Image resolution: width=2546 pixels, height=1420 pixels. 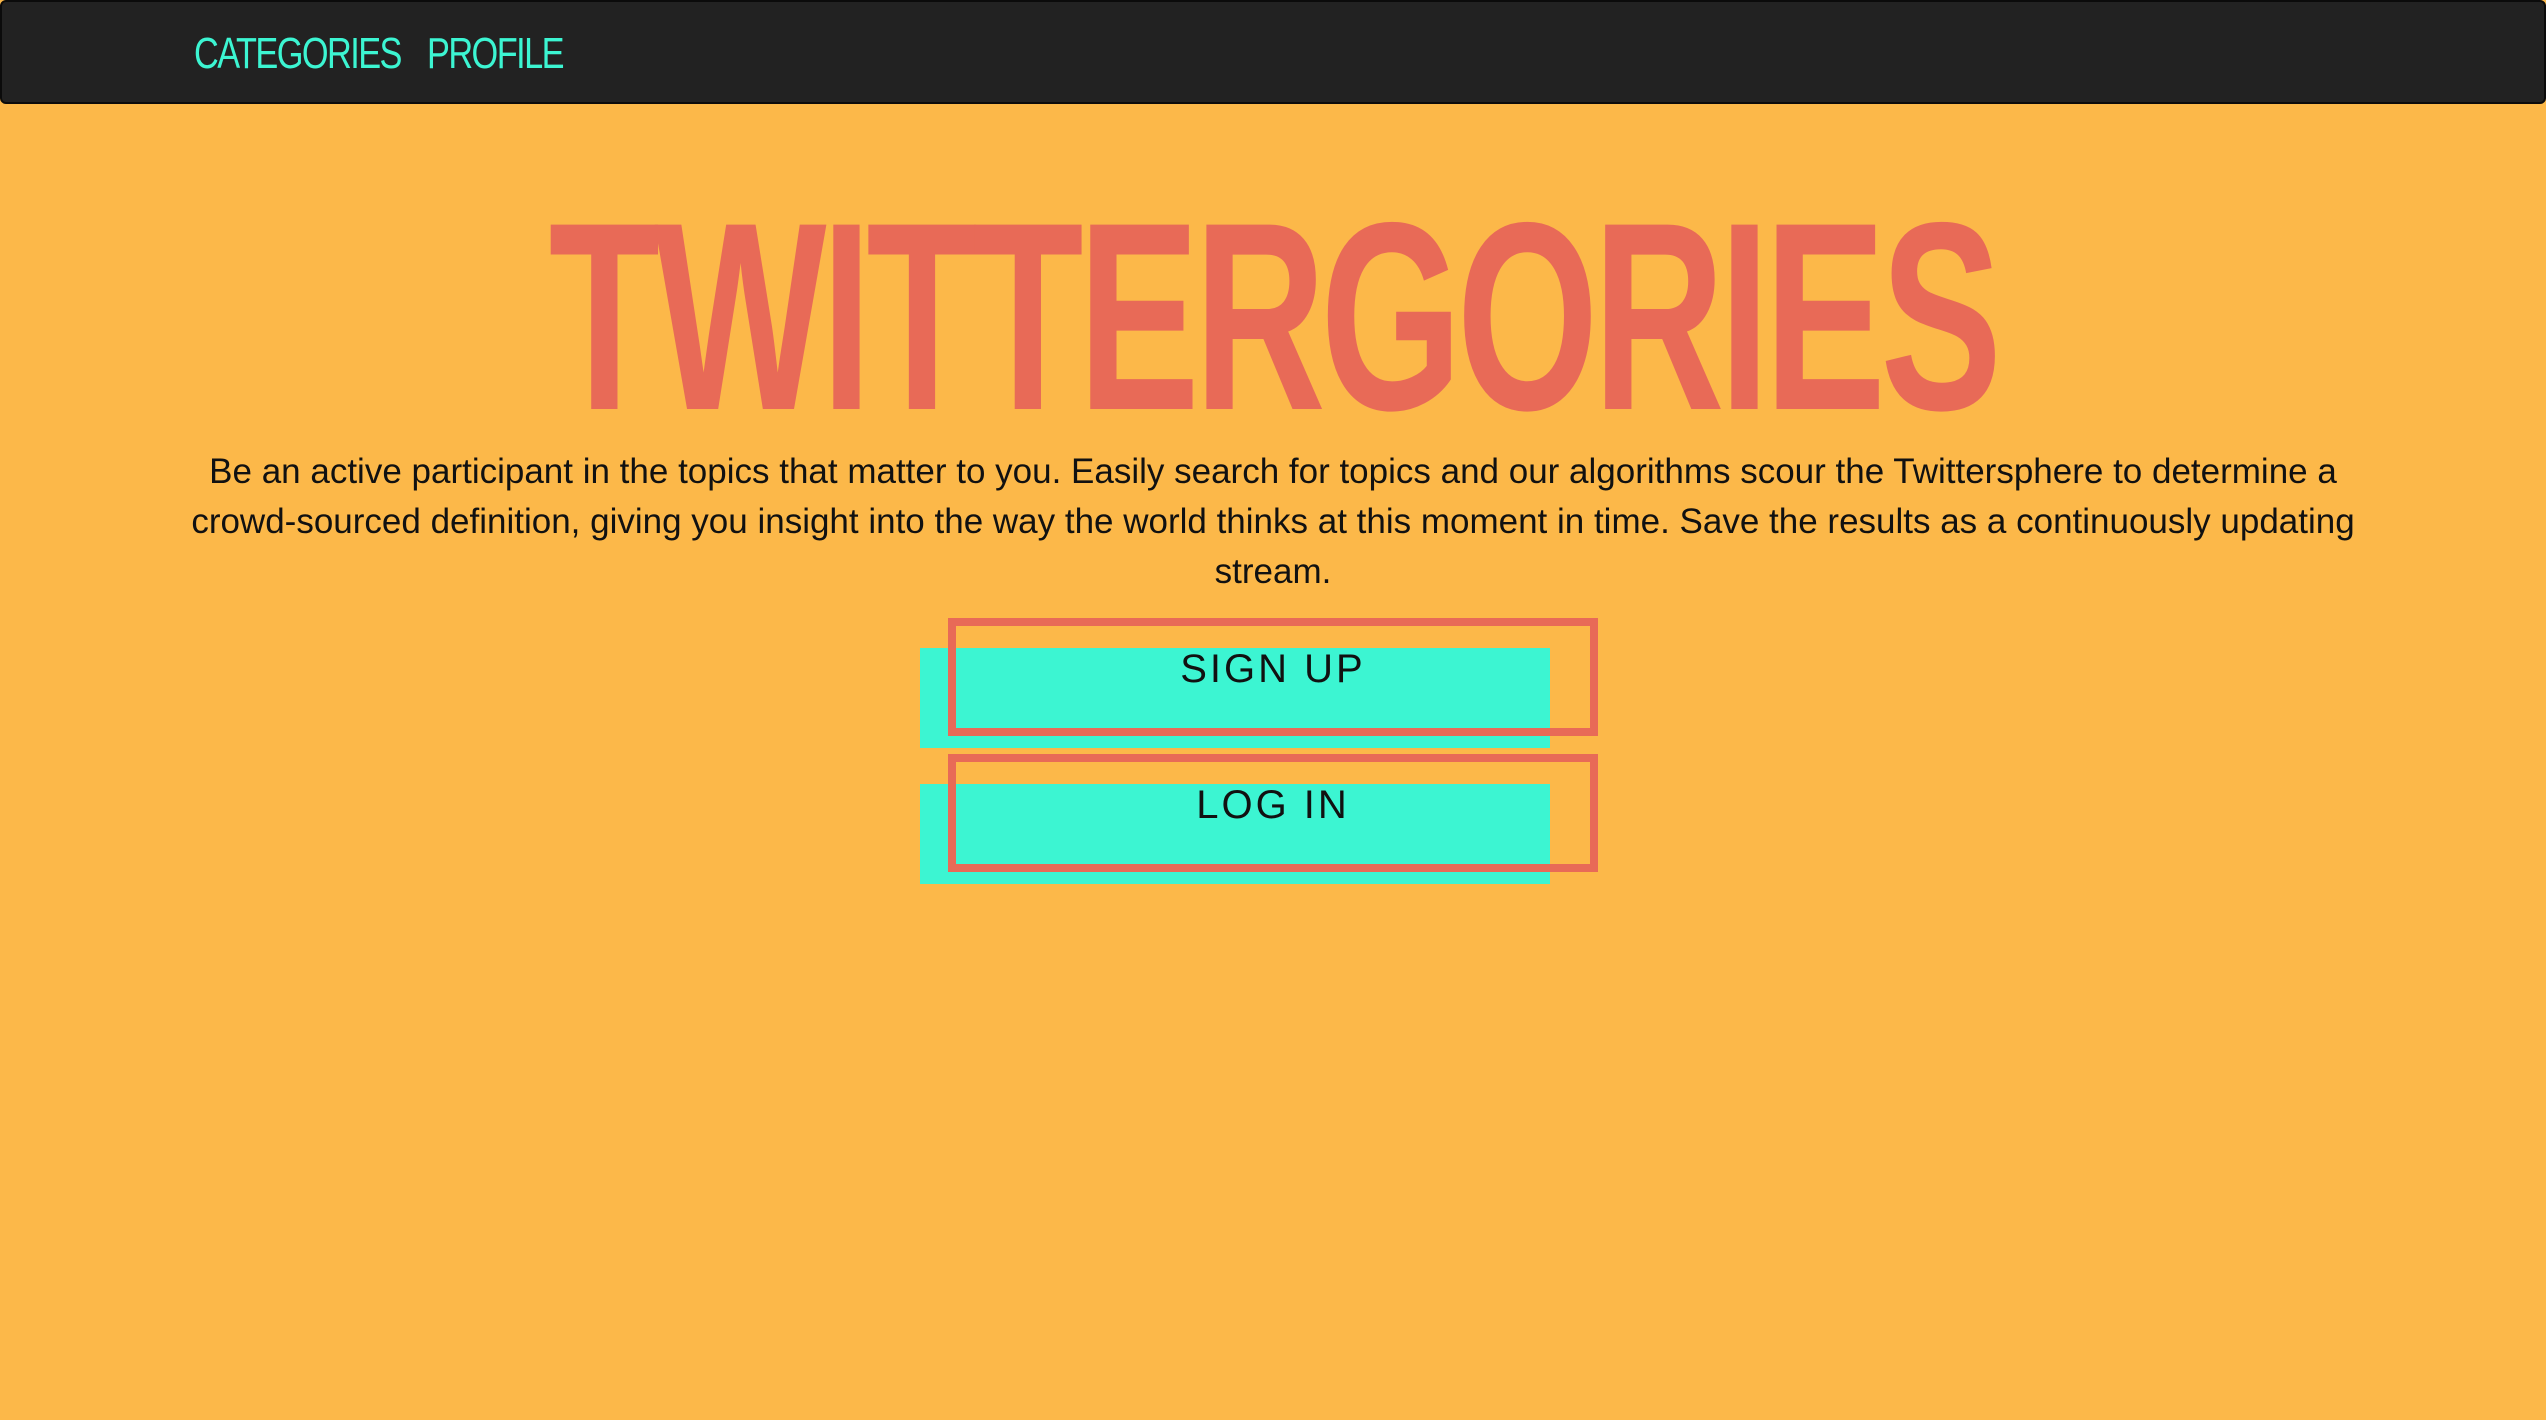 I want to click on nav-profile-link: PROFILE, so click(x=496, y=54).